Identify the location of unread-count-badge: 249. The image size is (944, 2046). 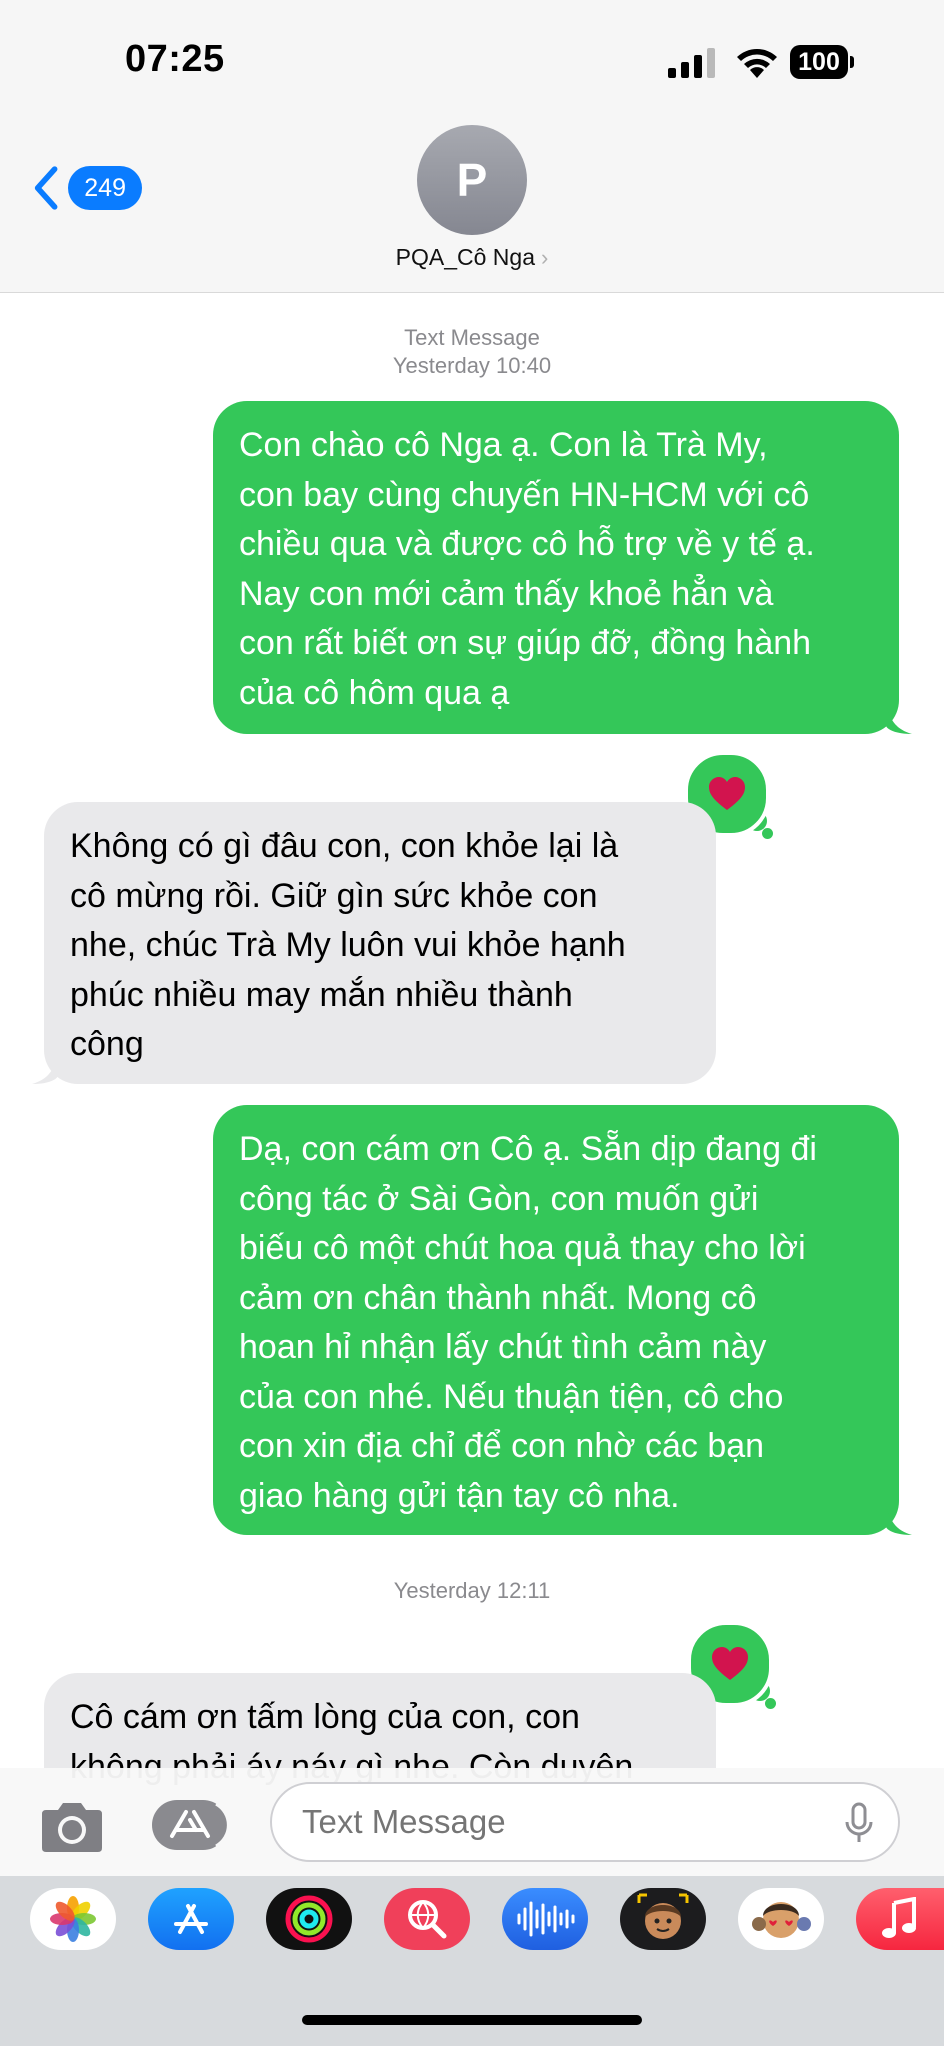
(105, 188).